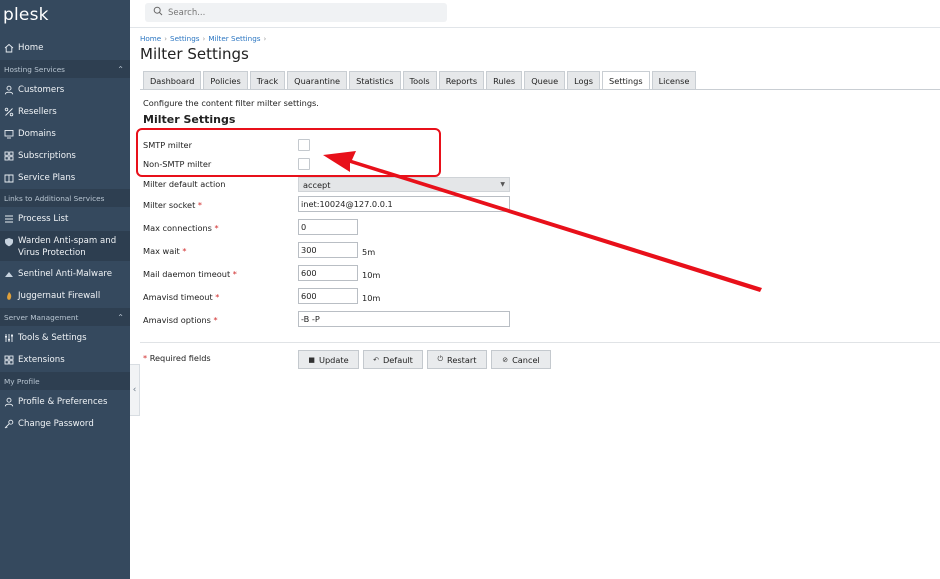  I want to click on sidebar-item-service-plans: Service Plans, so click(65, 178).